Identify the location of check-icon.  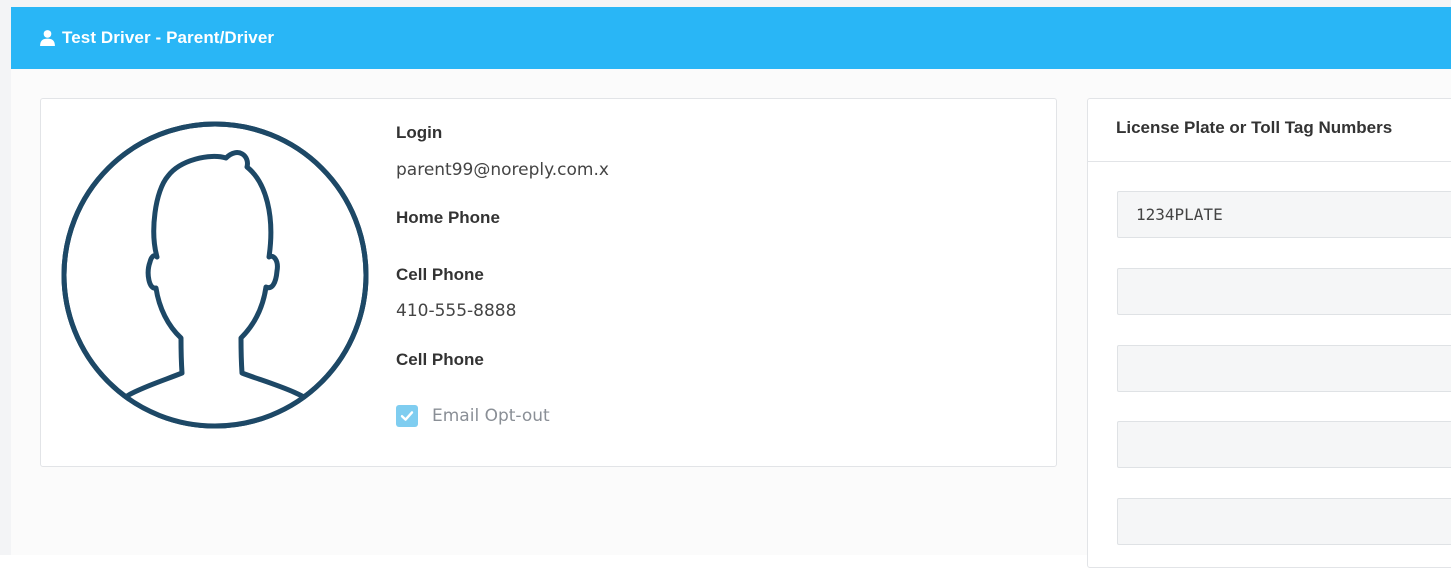
(407, 416).